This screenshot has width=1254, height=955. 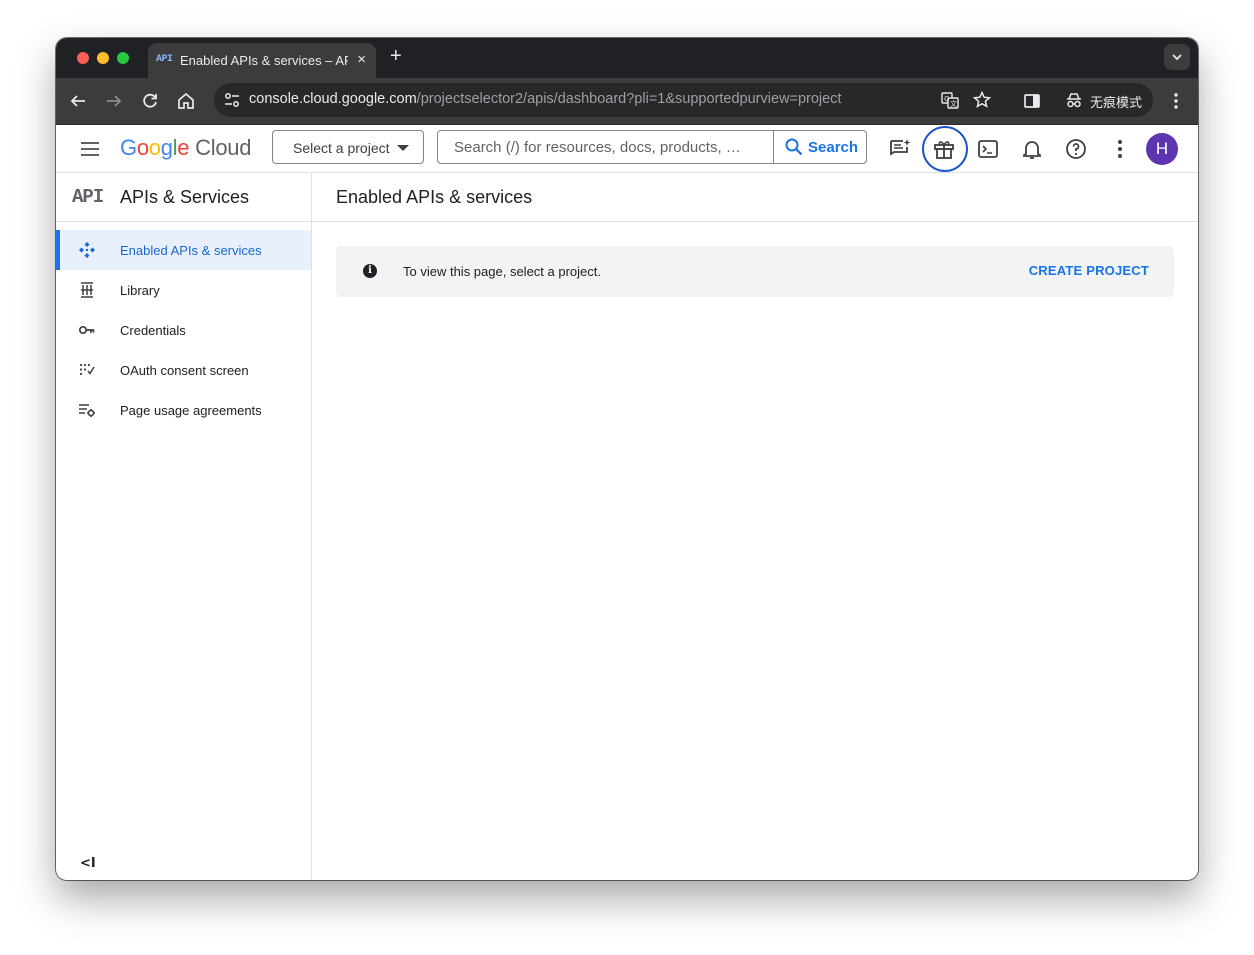 What do you see at coordinates (90, 149) in the screenshot?
I see `menu-icon` at bounding box center [90, 149].